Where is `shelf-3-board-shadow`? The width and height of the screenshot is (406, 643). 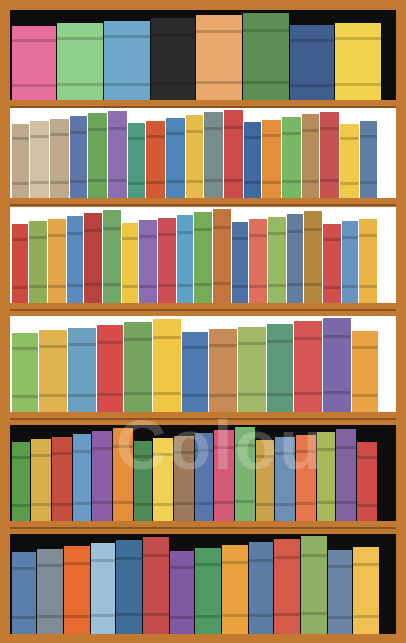
shelf-3-board-shadow is located at coordinates (203, 310).